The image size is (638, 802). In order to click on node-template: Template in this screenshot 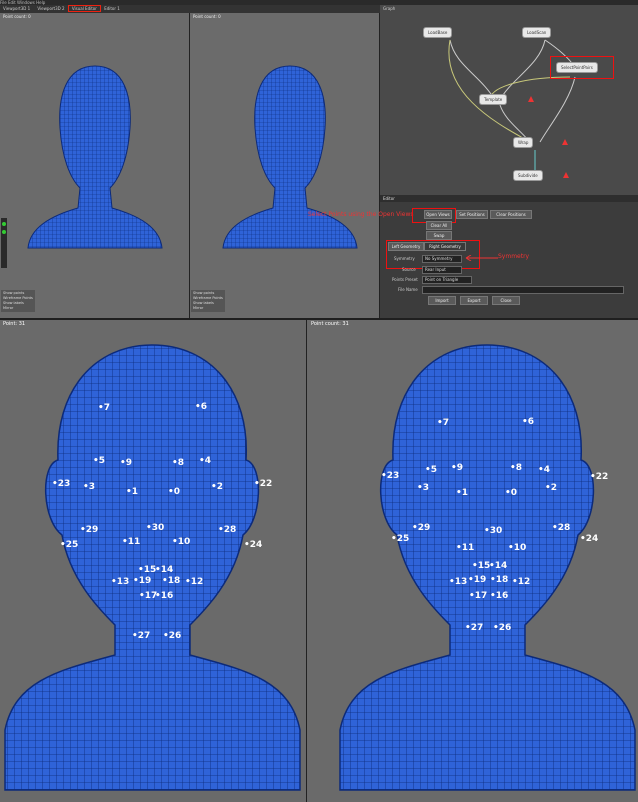, I will do `click(493, 99)`.